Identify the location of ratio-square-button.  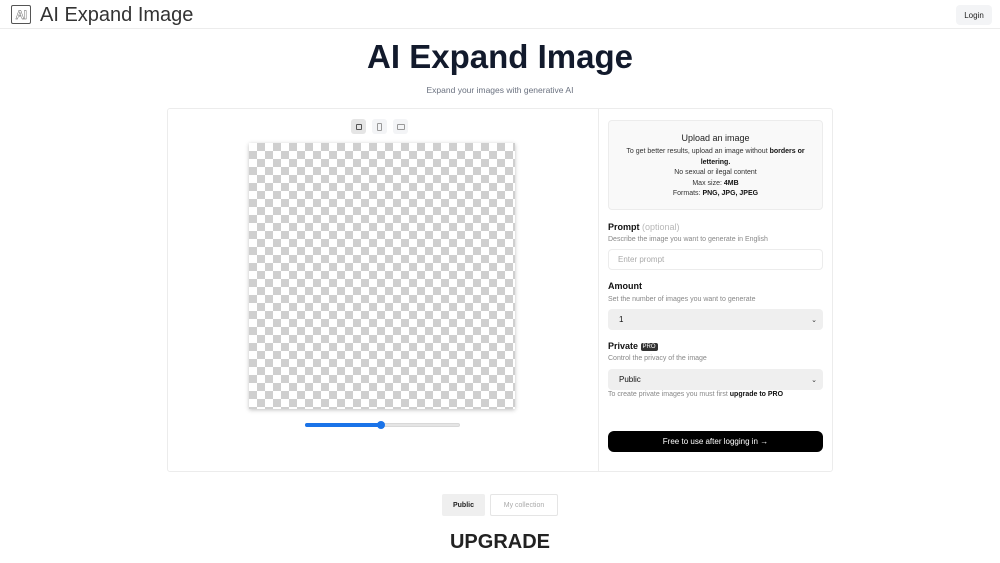
(358, 126).